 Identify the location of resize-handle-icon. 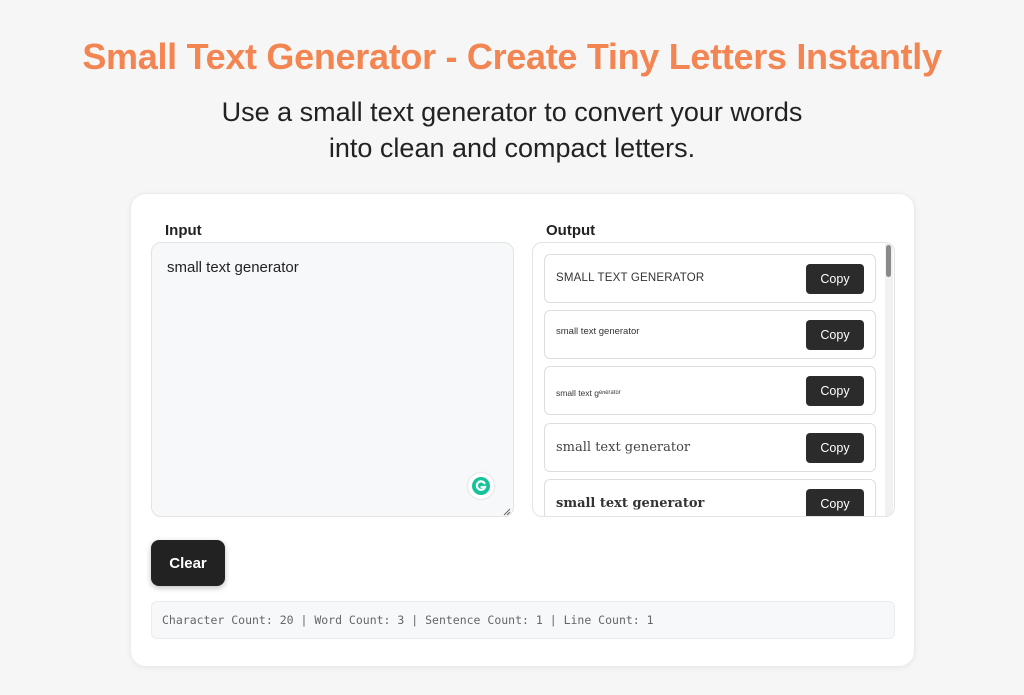
(506, 511).